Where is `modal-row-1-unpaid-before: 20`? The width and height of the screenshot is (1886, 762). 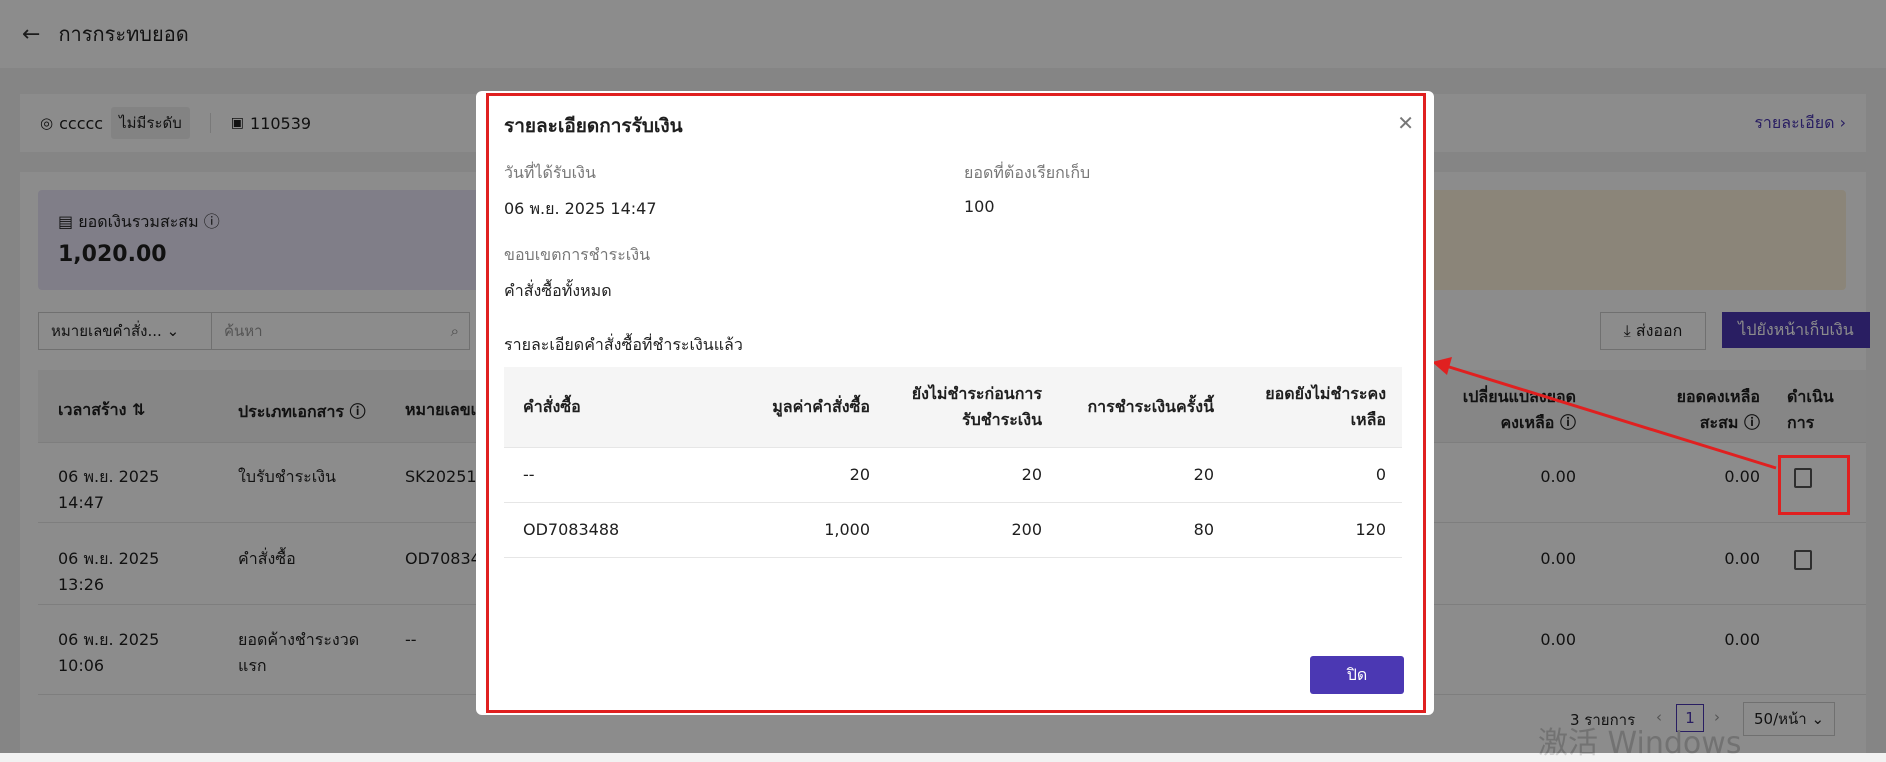
modal-row-1-unpaid-before: 20 is located at coordinates (1031, 474).